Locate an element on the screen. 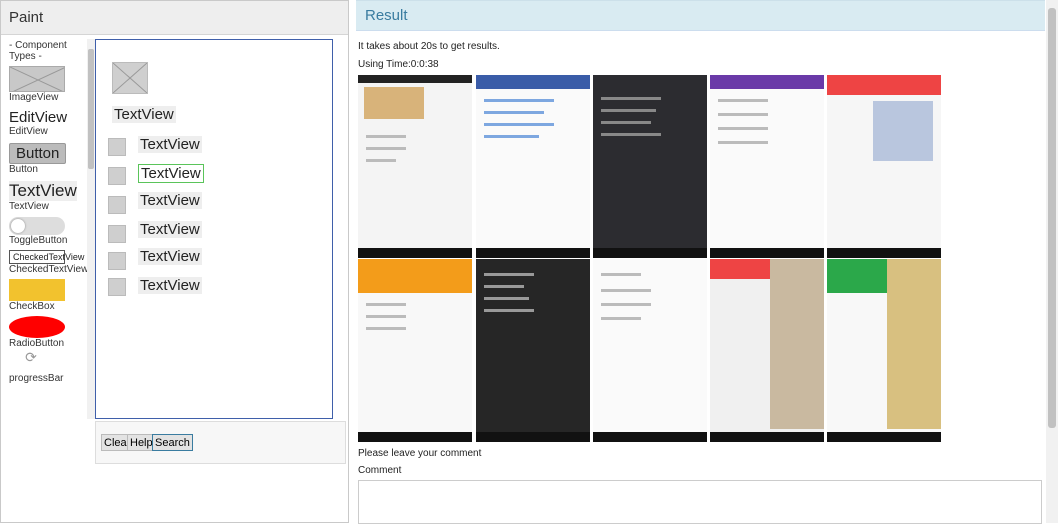 The image size is (1058, 524). comment-label: Comment is located at coordinates (380, 470).